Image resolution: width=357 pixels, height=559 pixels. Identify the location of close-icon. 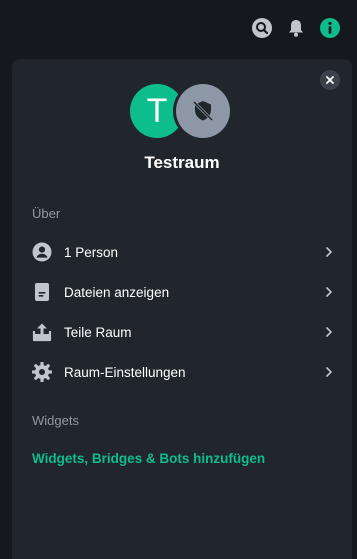
(330, 80).